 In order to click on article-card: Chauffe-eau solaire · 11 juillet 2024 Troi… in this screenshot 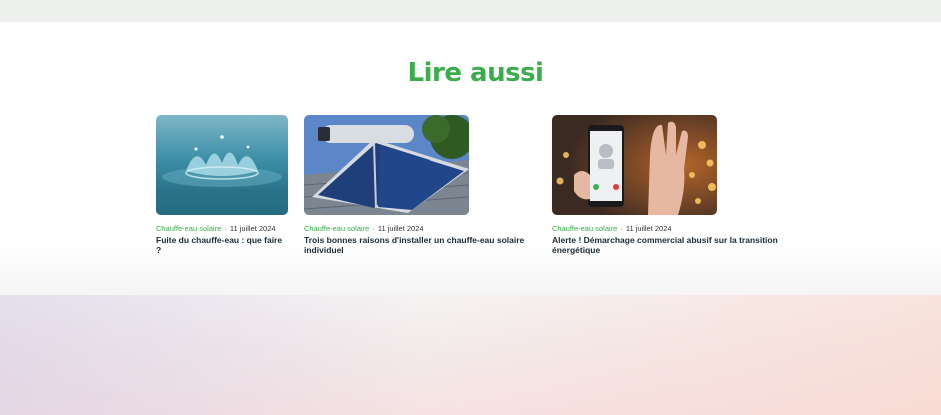, I will do `click(419, 185)`.